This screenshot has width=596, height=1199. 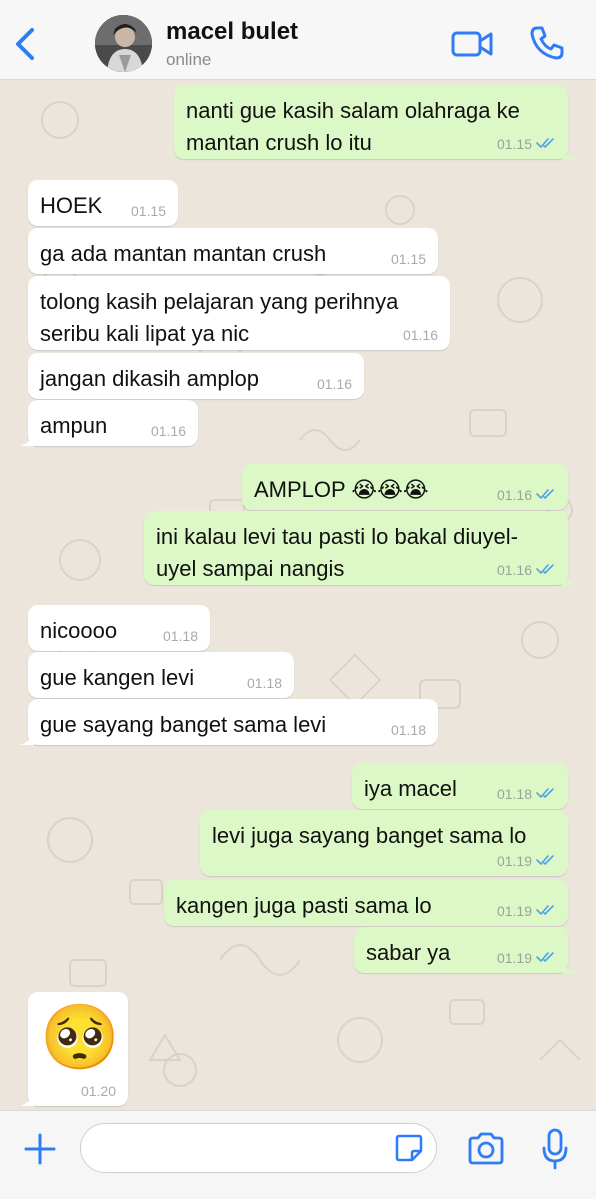 I want to click on incoming-message: gue kangen levi 01.18, so click(x=161, y=675).